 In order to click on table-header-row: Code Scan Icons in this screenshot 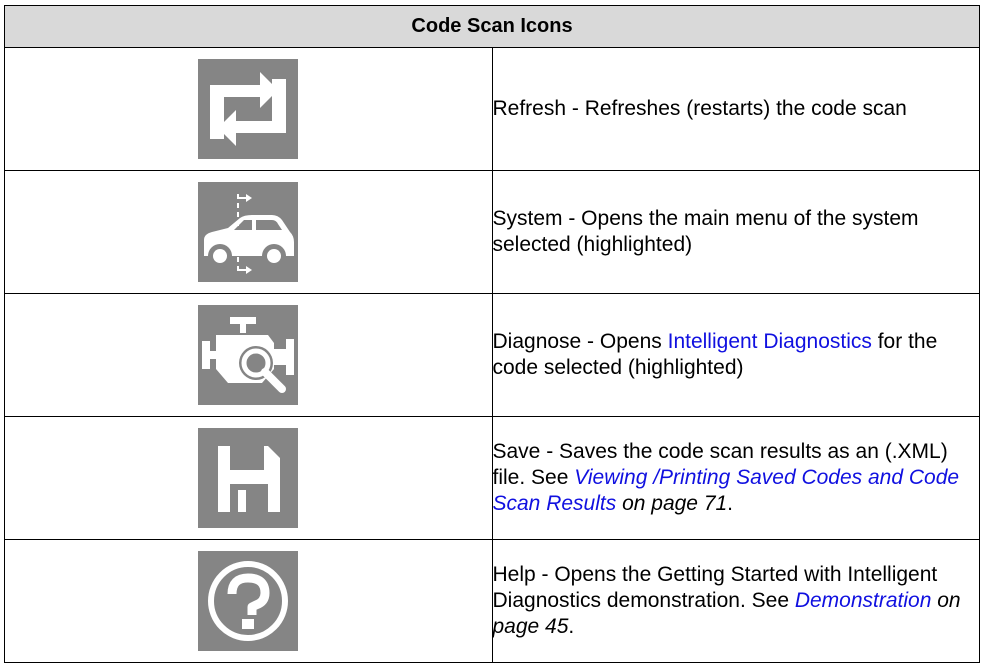, I will do `click(492, 26)`.